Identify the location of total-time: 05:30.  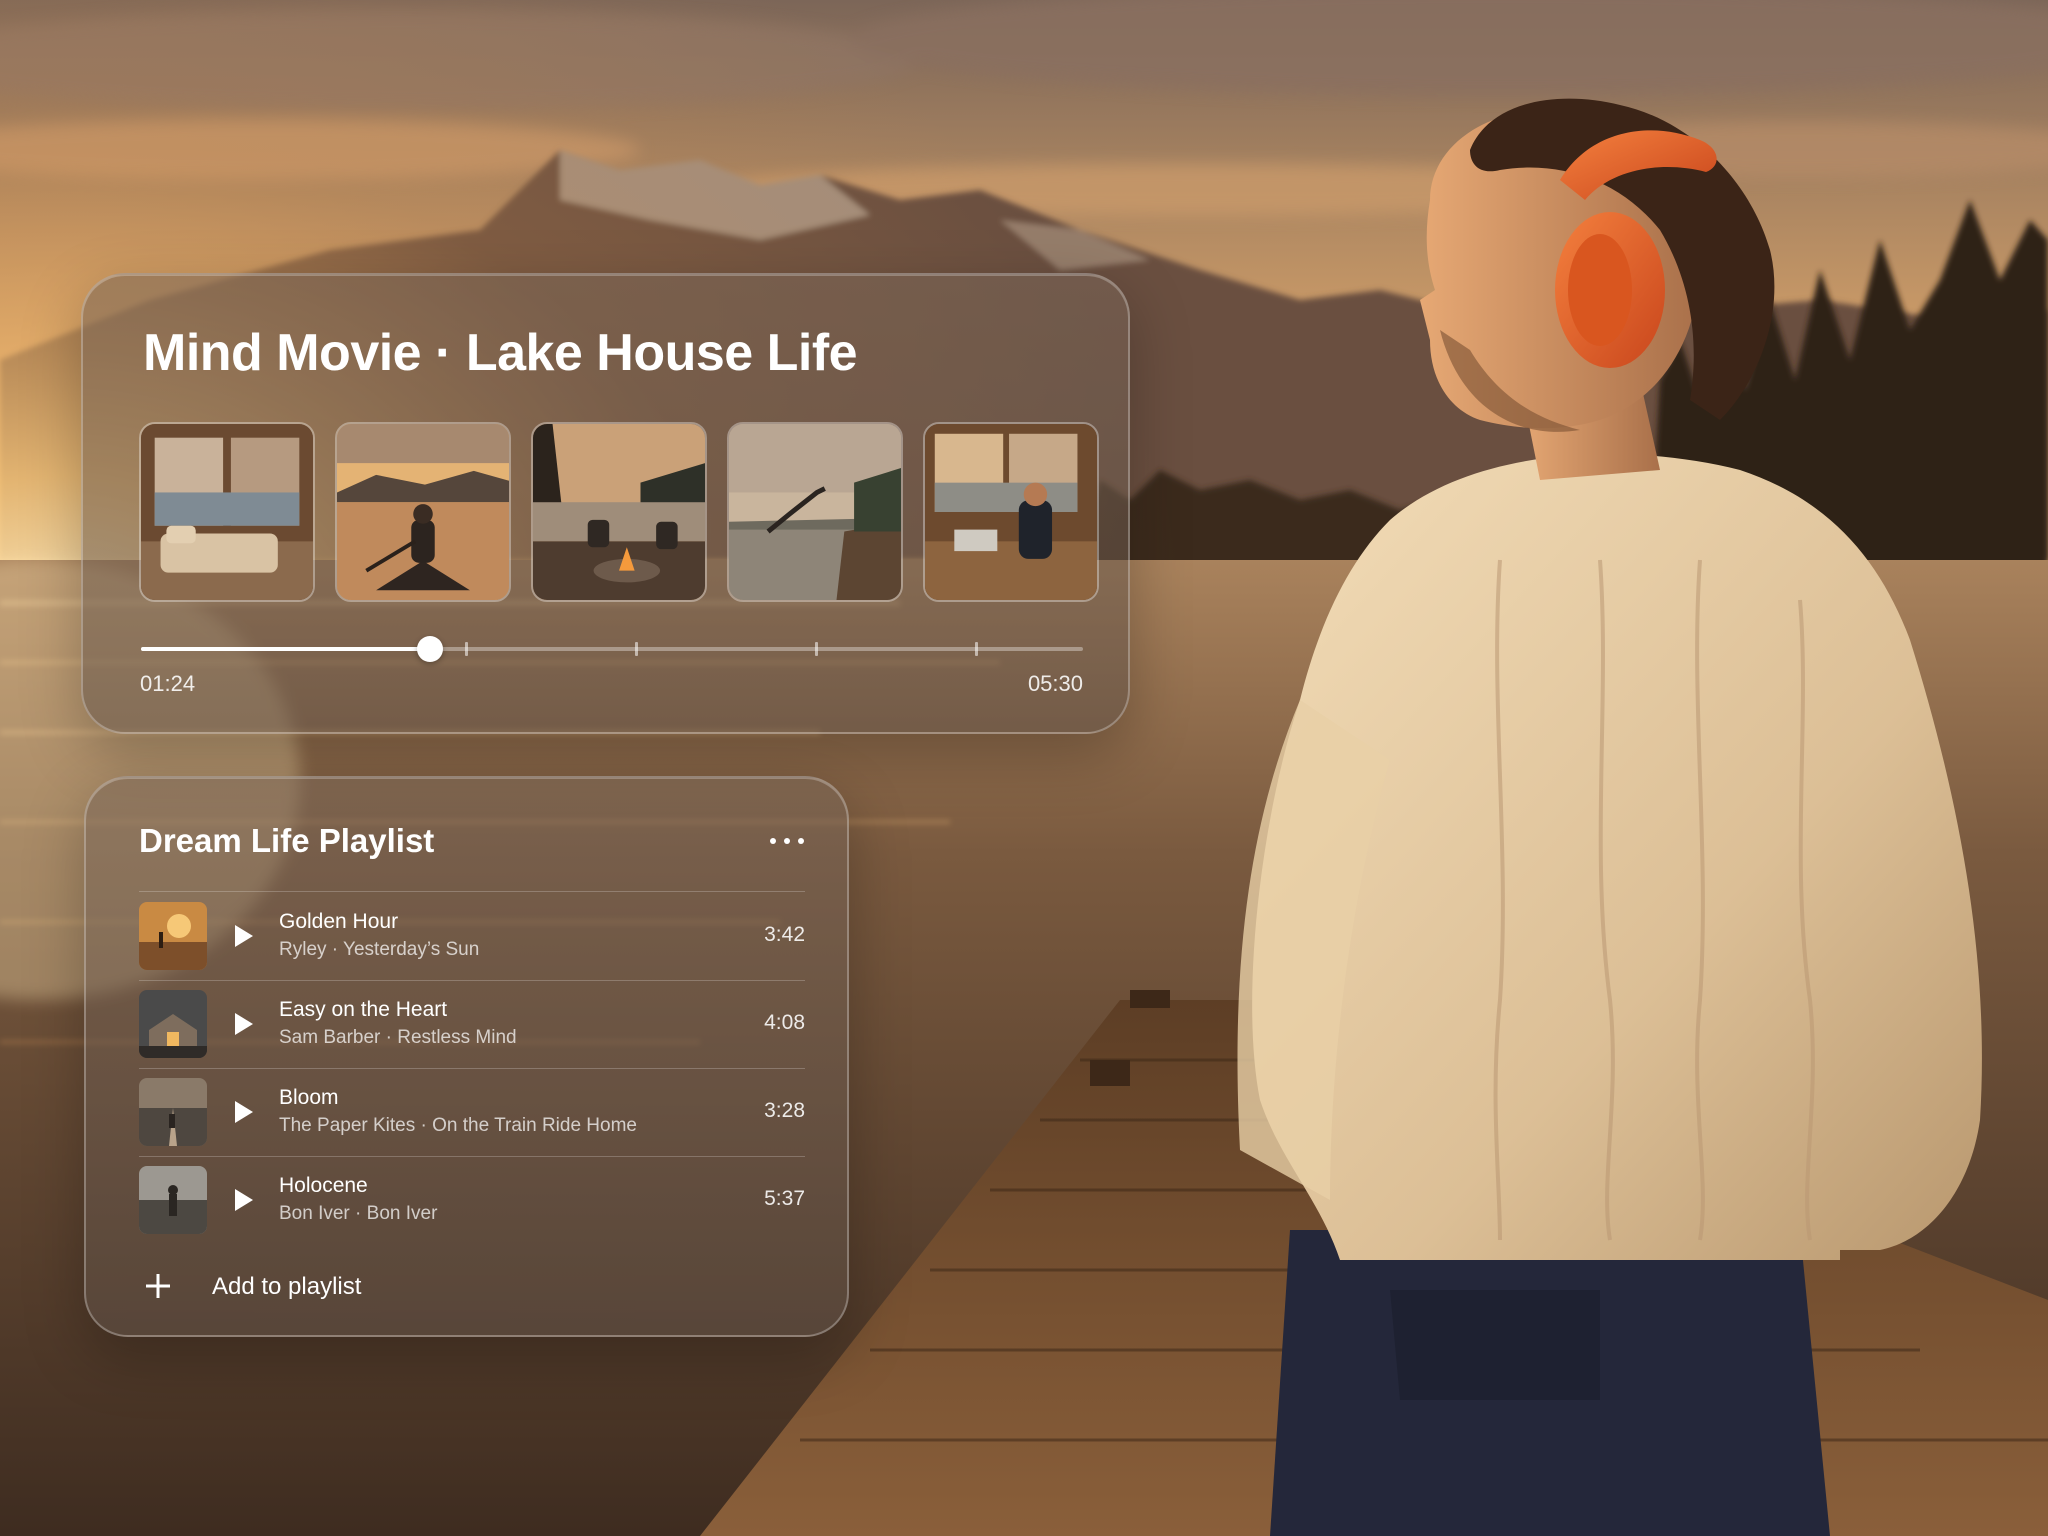
(1055, 683).